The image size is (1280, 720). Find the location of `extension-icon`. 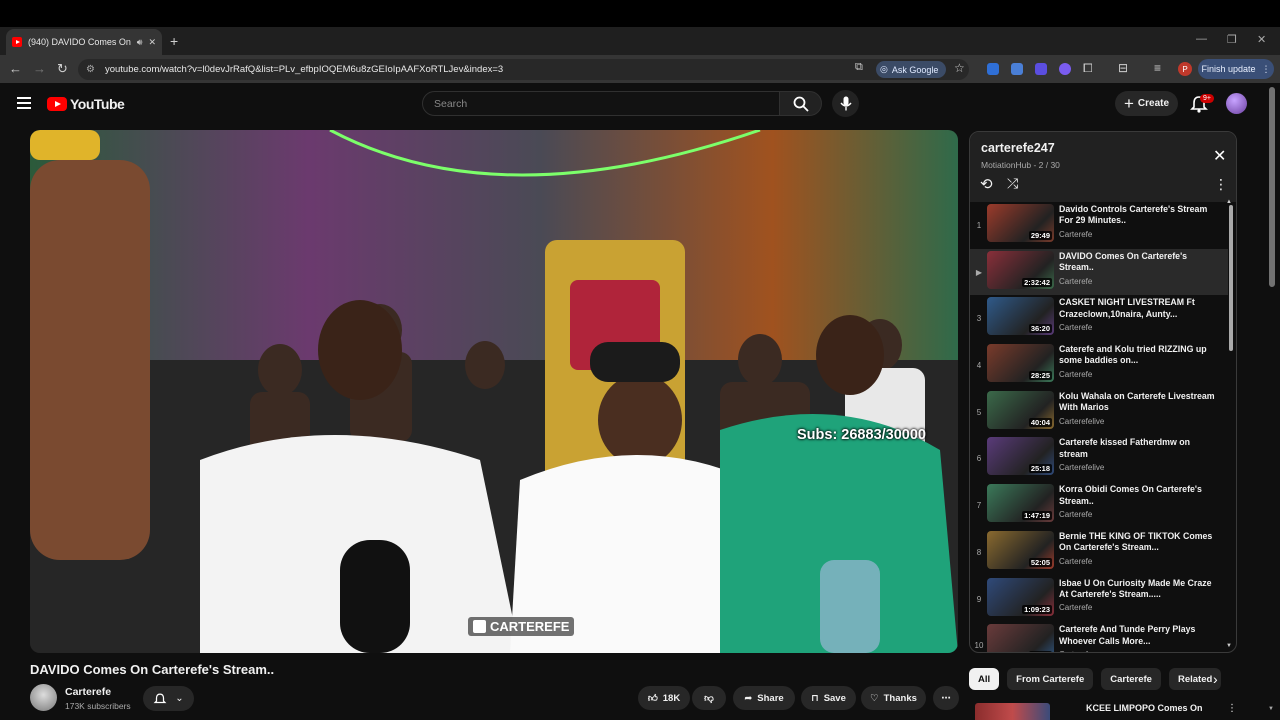

extension-icon is located at coordinates (993, 69).